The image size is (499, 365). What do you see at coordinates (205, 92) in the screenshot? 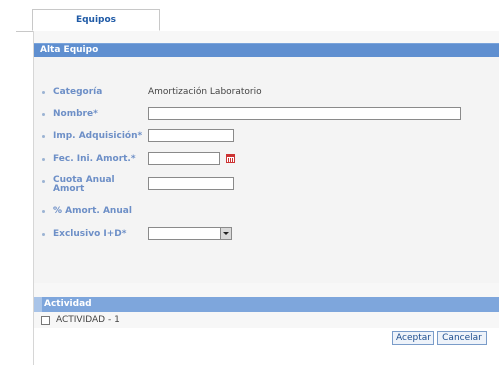
I see `categoria-value: Amortización Laboratorio` at bounding box center [205, 92].